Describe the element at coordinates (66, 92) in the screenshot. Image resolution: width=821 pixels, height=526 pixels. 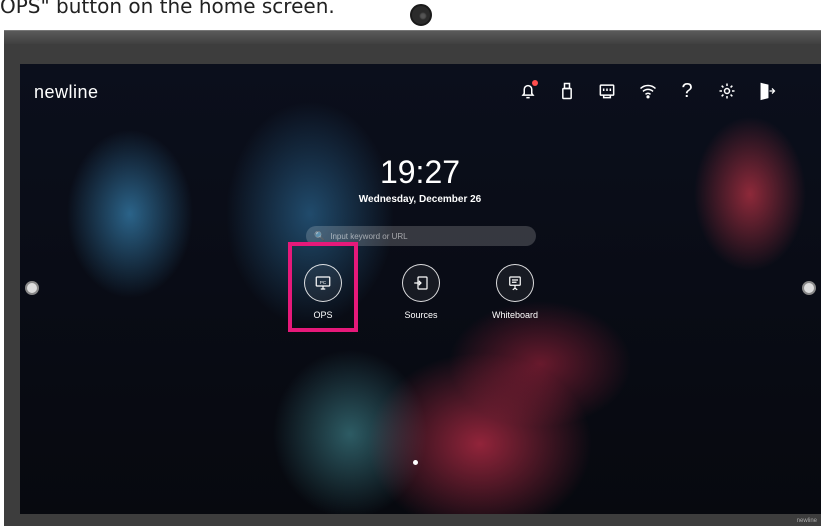
I see `newline-logo: newline` at that location.